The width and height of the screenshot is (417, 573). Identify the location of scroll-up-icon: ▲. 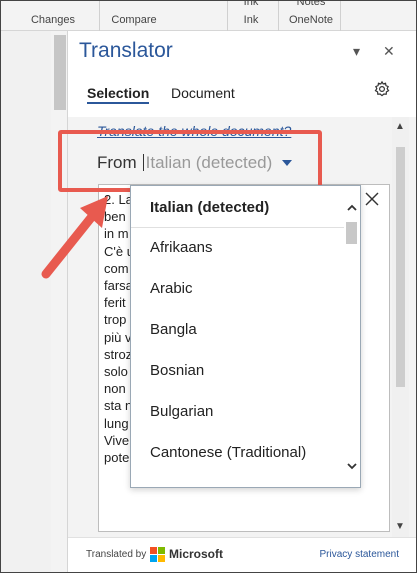
(400, 126).